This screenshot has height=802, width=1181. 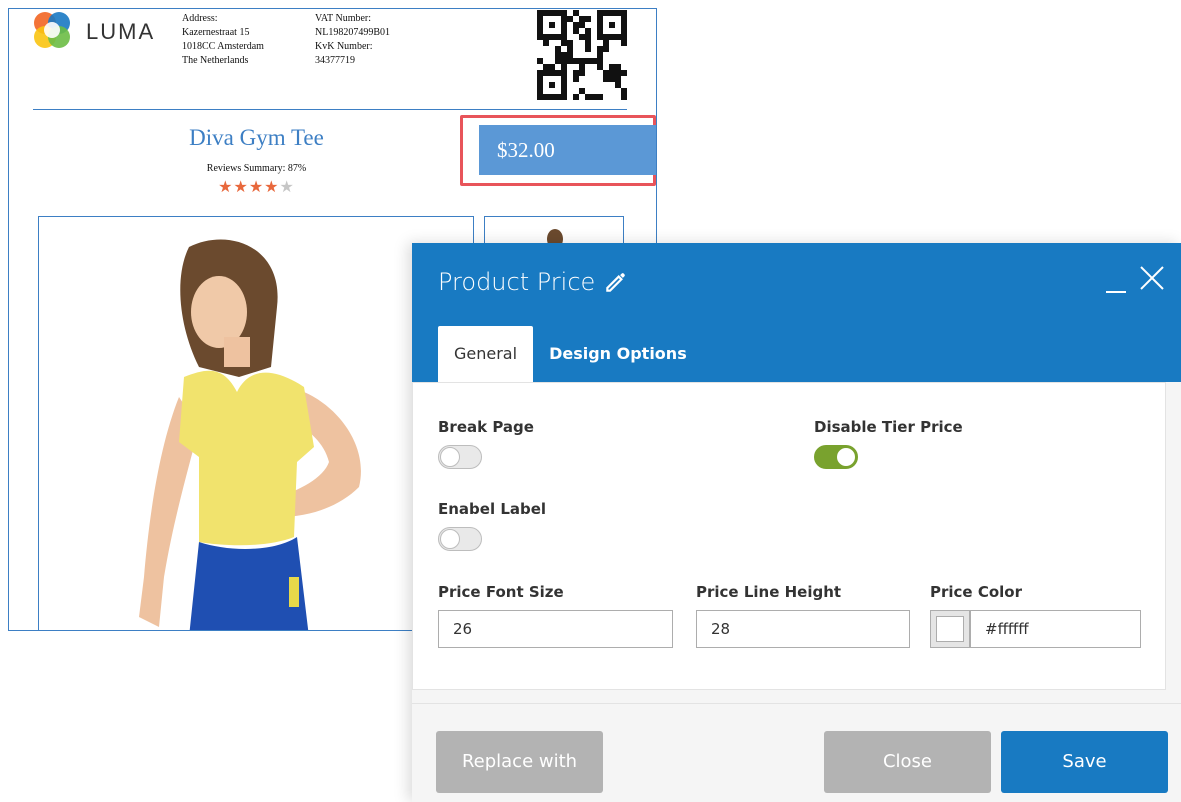 I want to click on color-preview, so click(x=950, y=629).